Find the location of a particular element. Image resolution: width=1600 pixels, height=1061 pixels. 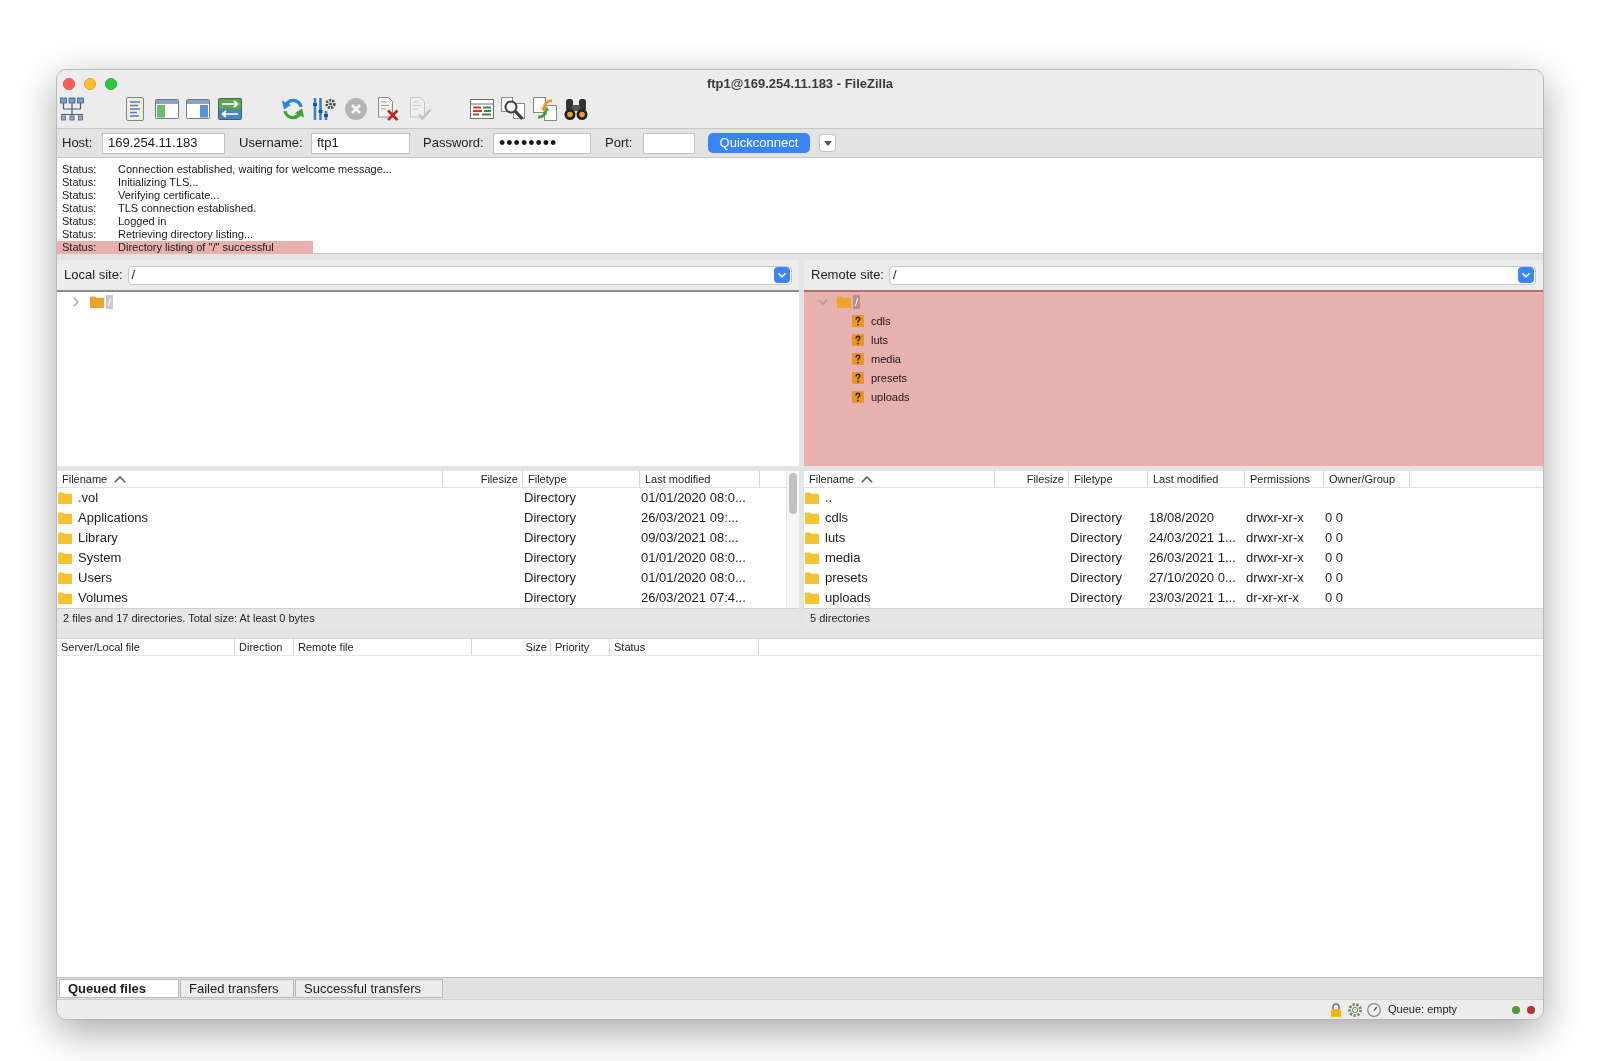

close-icon is located at coordinates (69, 83).